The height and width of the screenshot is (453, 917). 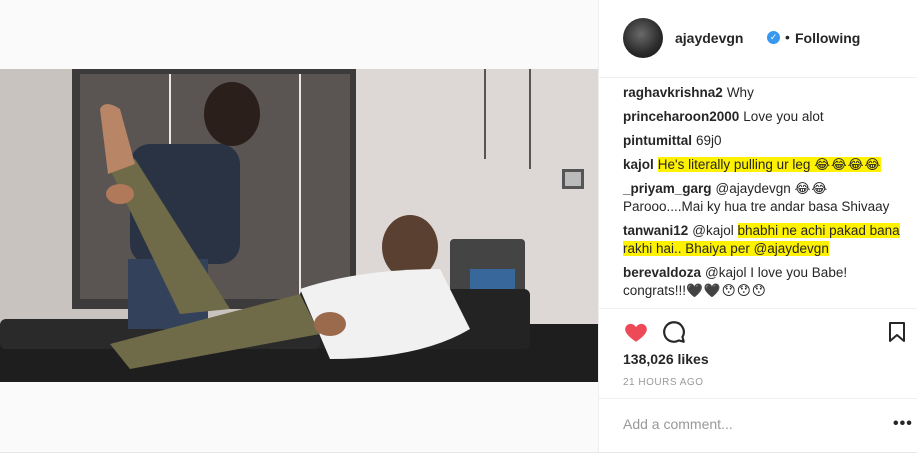 I want to click on post-actions, so click(x=758, y=330).